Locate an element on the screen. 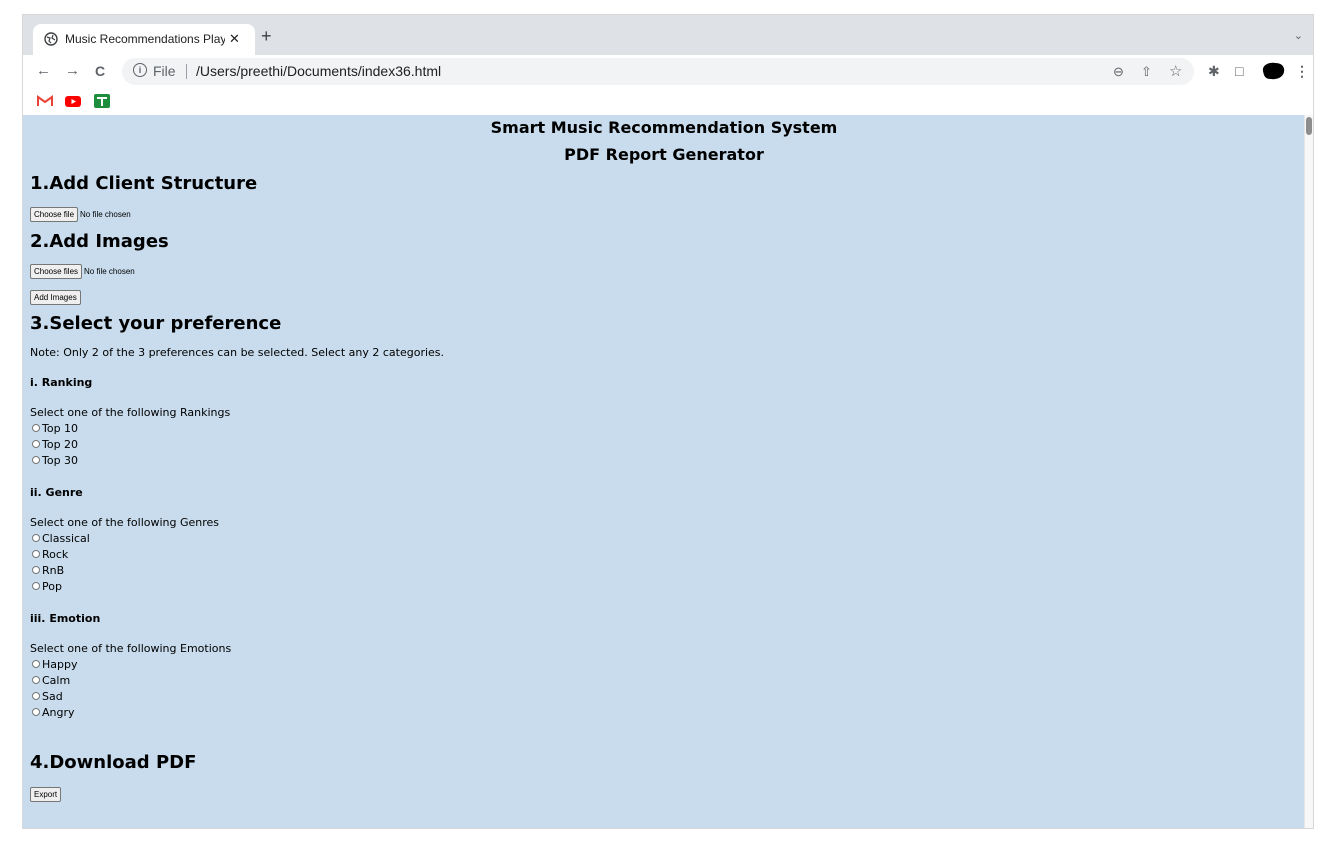  radio-rnb: RnB is located at coordinates (48, 571).